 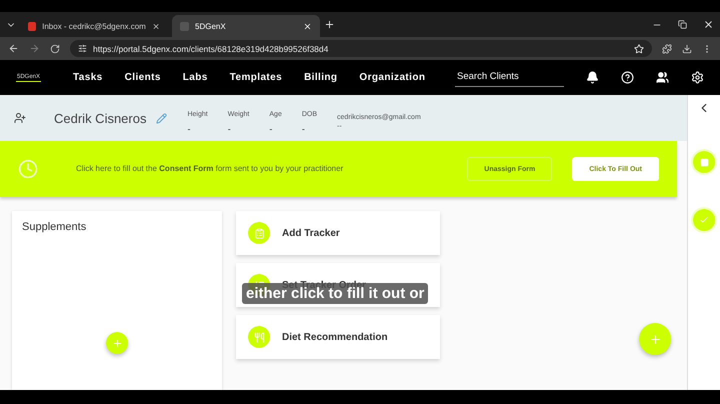 I want to click on extensions-icon, so click(x=667, y=49).